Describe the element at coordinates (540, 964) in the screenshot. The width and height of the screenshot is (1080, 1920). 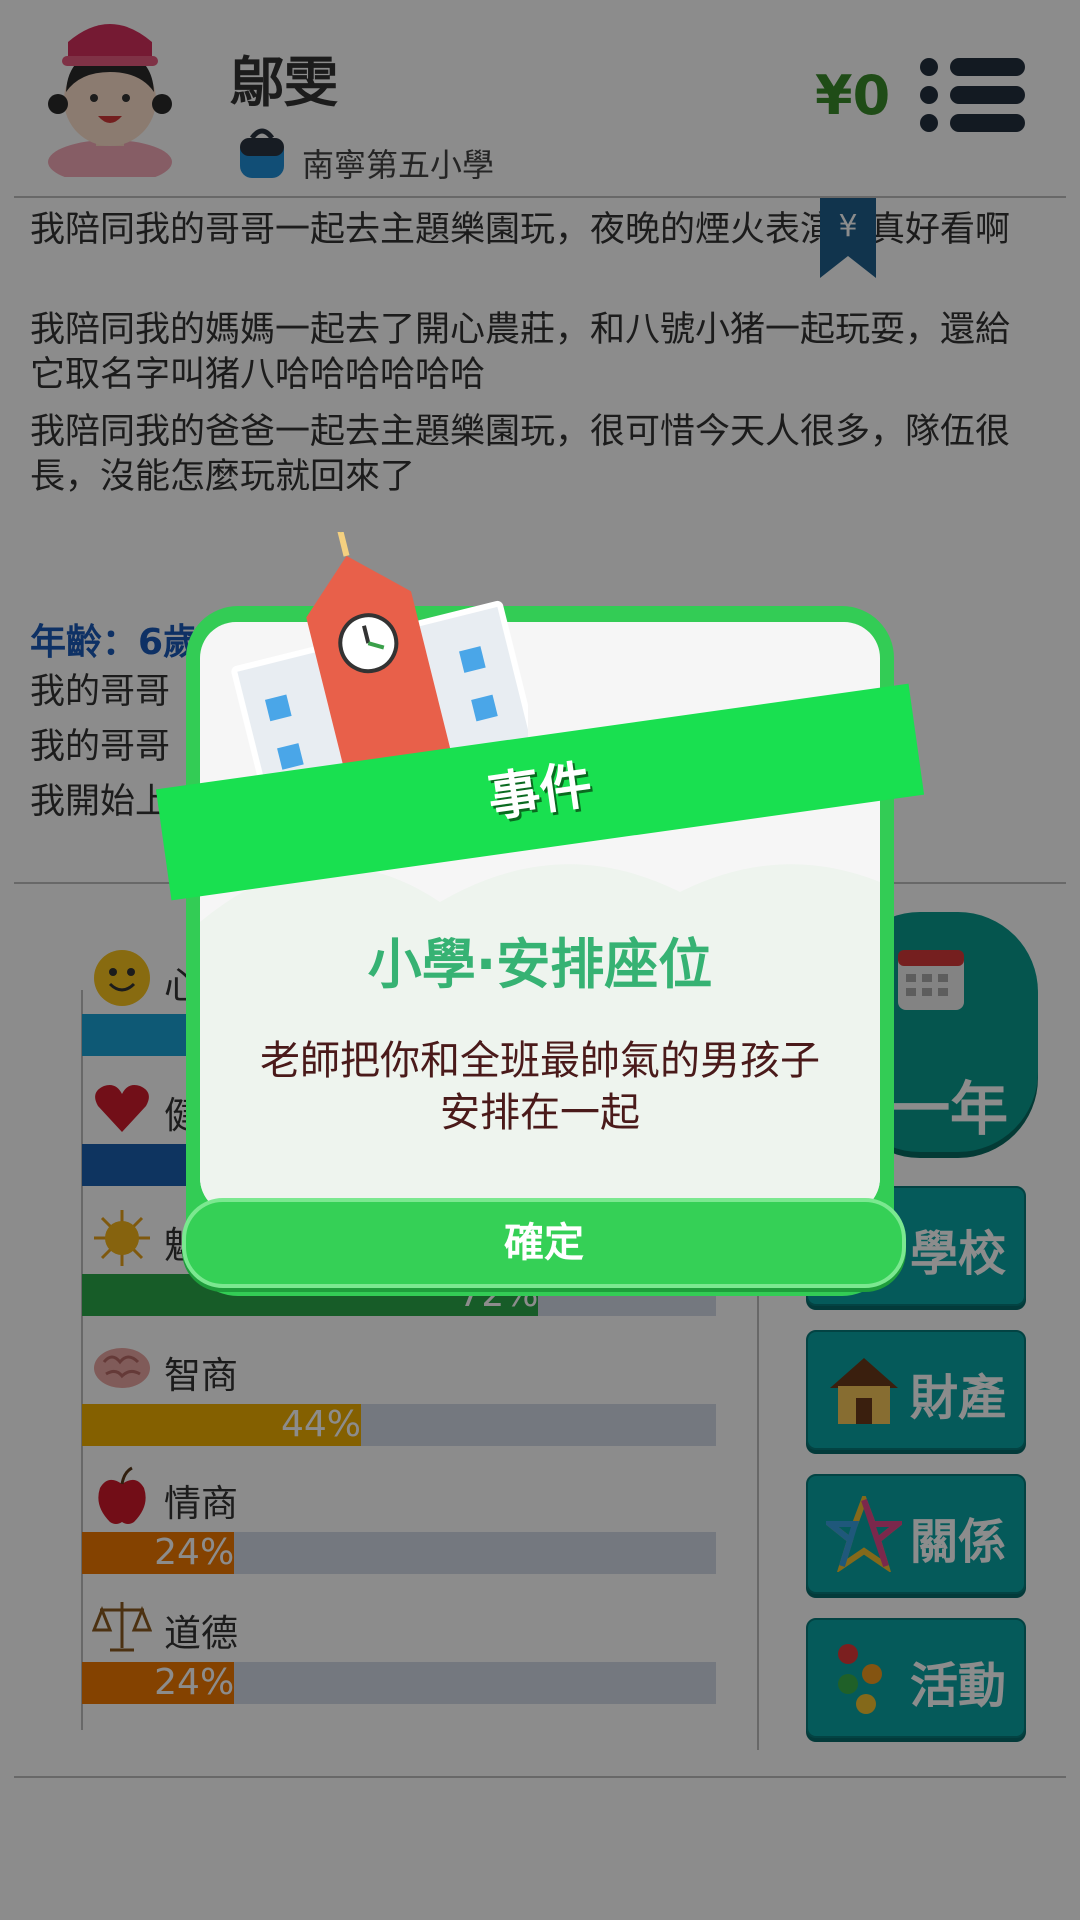
I see `event-title: 小學·安排座位` at that location.